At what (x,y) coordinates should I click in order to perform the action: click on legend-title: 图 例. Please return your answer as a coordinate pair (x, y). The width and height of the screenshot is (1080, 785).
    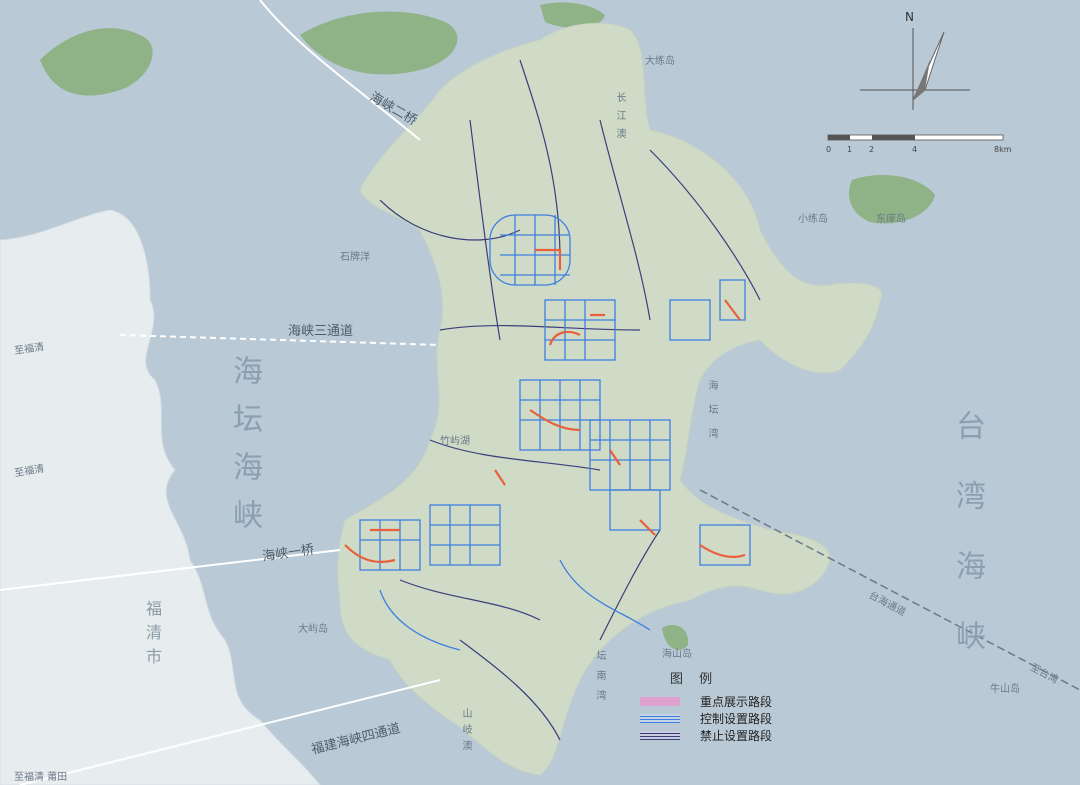
    Looking at the image, I should click on (694, 679).